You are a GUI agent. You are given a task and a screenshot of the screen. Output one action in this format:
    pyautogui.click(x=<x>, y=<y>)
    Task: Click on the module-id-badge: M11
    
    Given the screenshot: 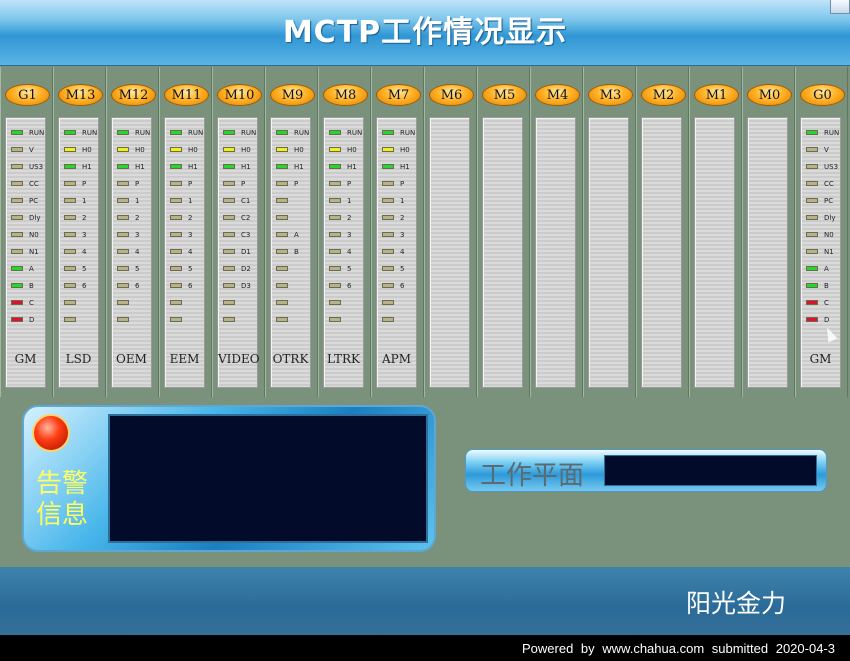 What is the action you would take?
    pyautogui.click(x=186, y=95)
    